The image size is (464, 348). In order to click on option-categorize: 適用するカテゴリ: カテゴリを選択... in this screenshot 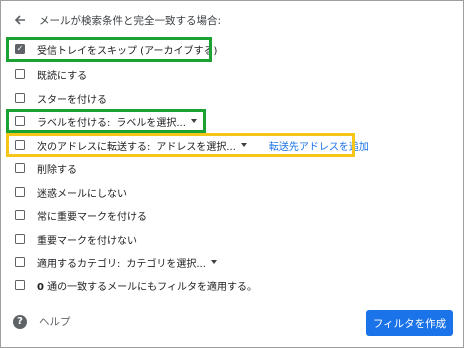, I will do `click(116, 262)`.